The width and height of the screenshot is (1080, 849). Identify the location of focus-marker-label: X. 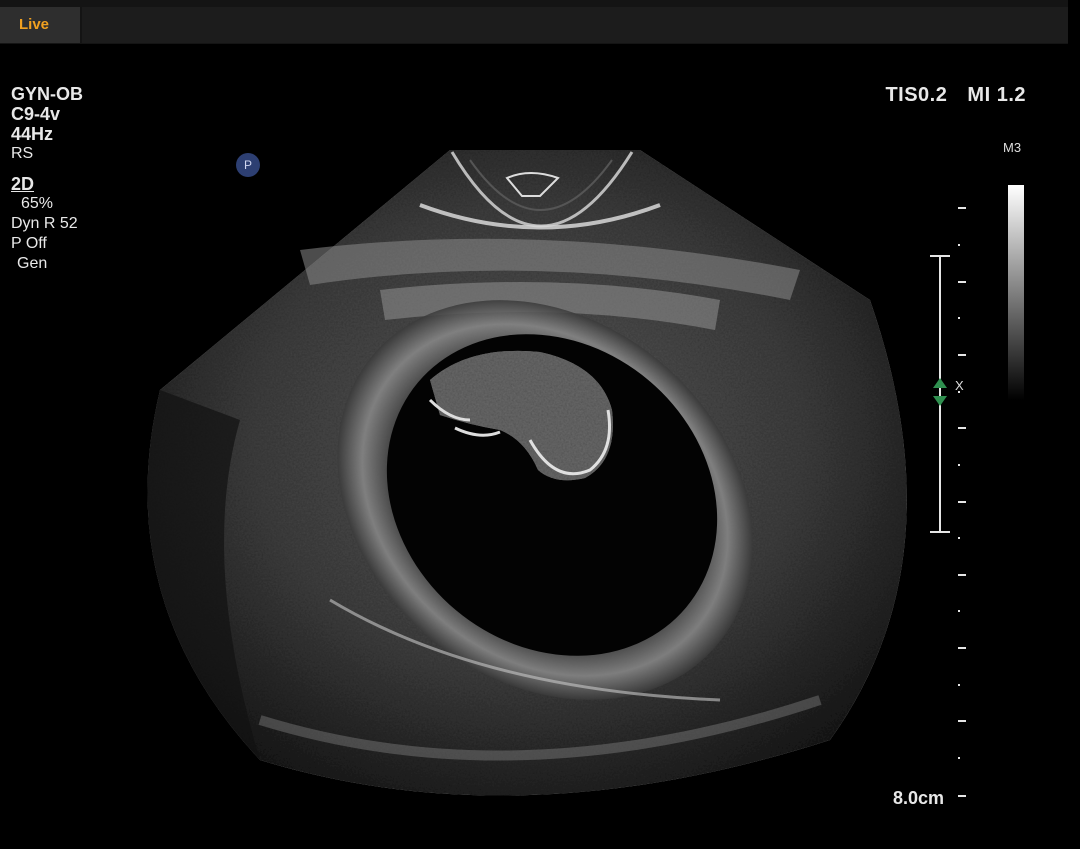
(959, 385).